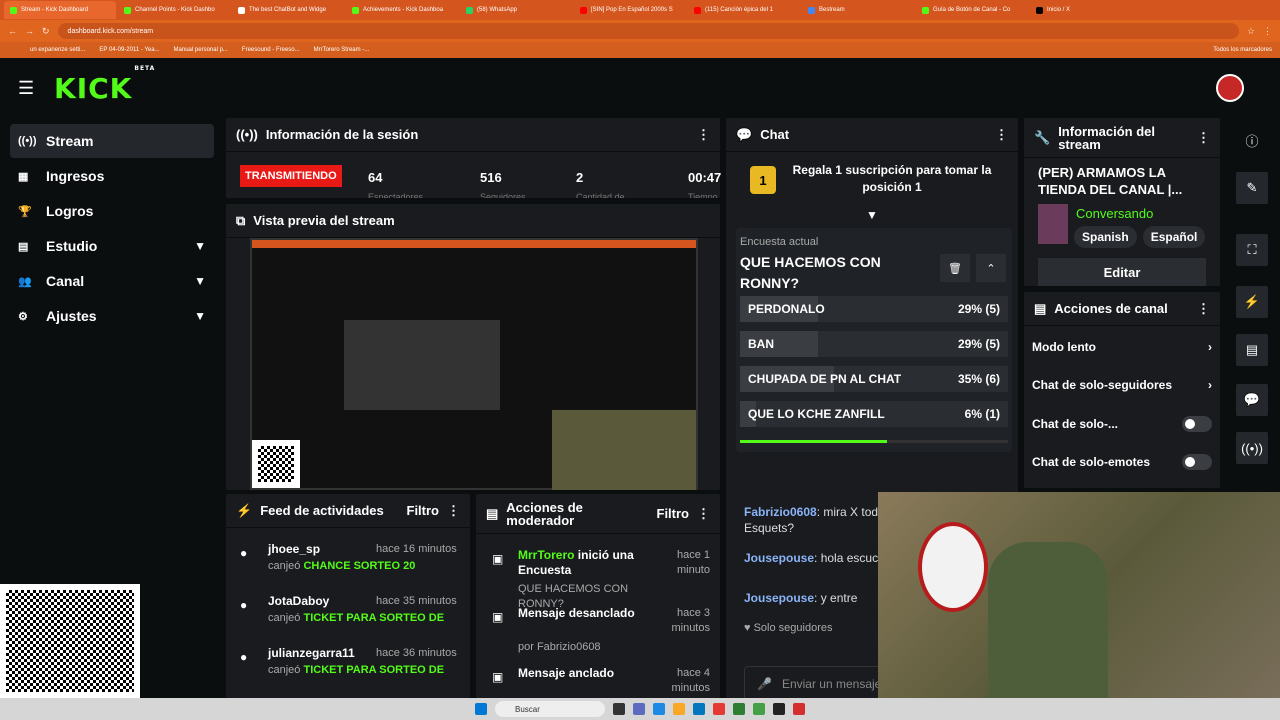 The width and height of the screenshot is (1280, 720). Describe the element at coordinates (1252, 188) in the screenshot. I see `pencil-icon: ✎` at that location.